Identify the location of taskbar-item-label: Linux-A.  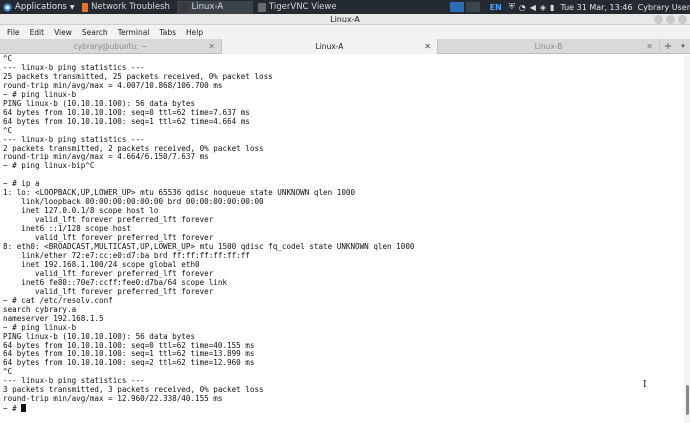
(207, 7).